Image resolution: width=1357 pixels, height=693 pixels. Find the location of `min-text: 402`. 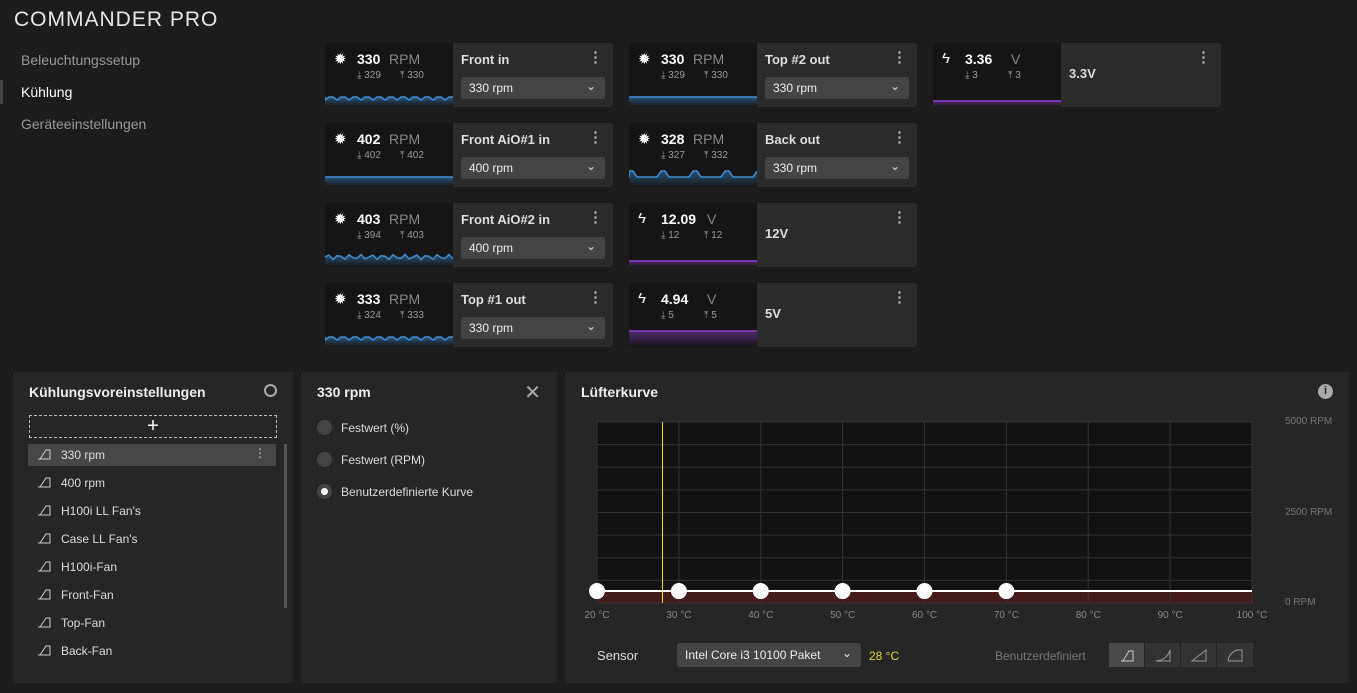

min-text: 402 is located at coordinates (372, 155).